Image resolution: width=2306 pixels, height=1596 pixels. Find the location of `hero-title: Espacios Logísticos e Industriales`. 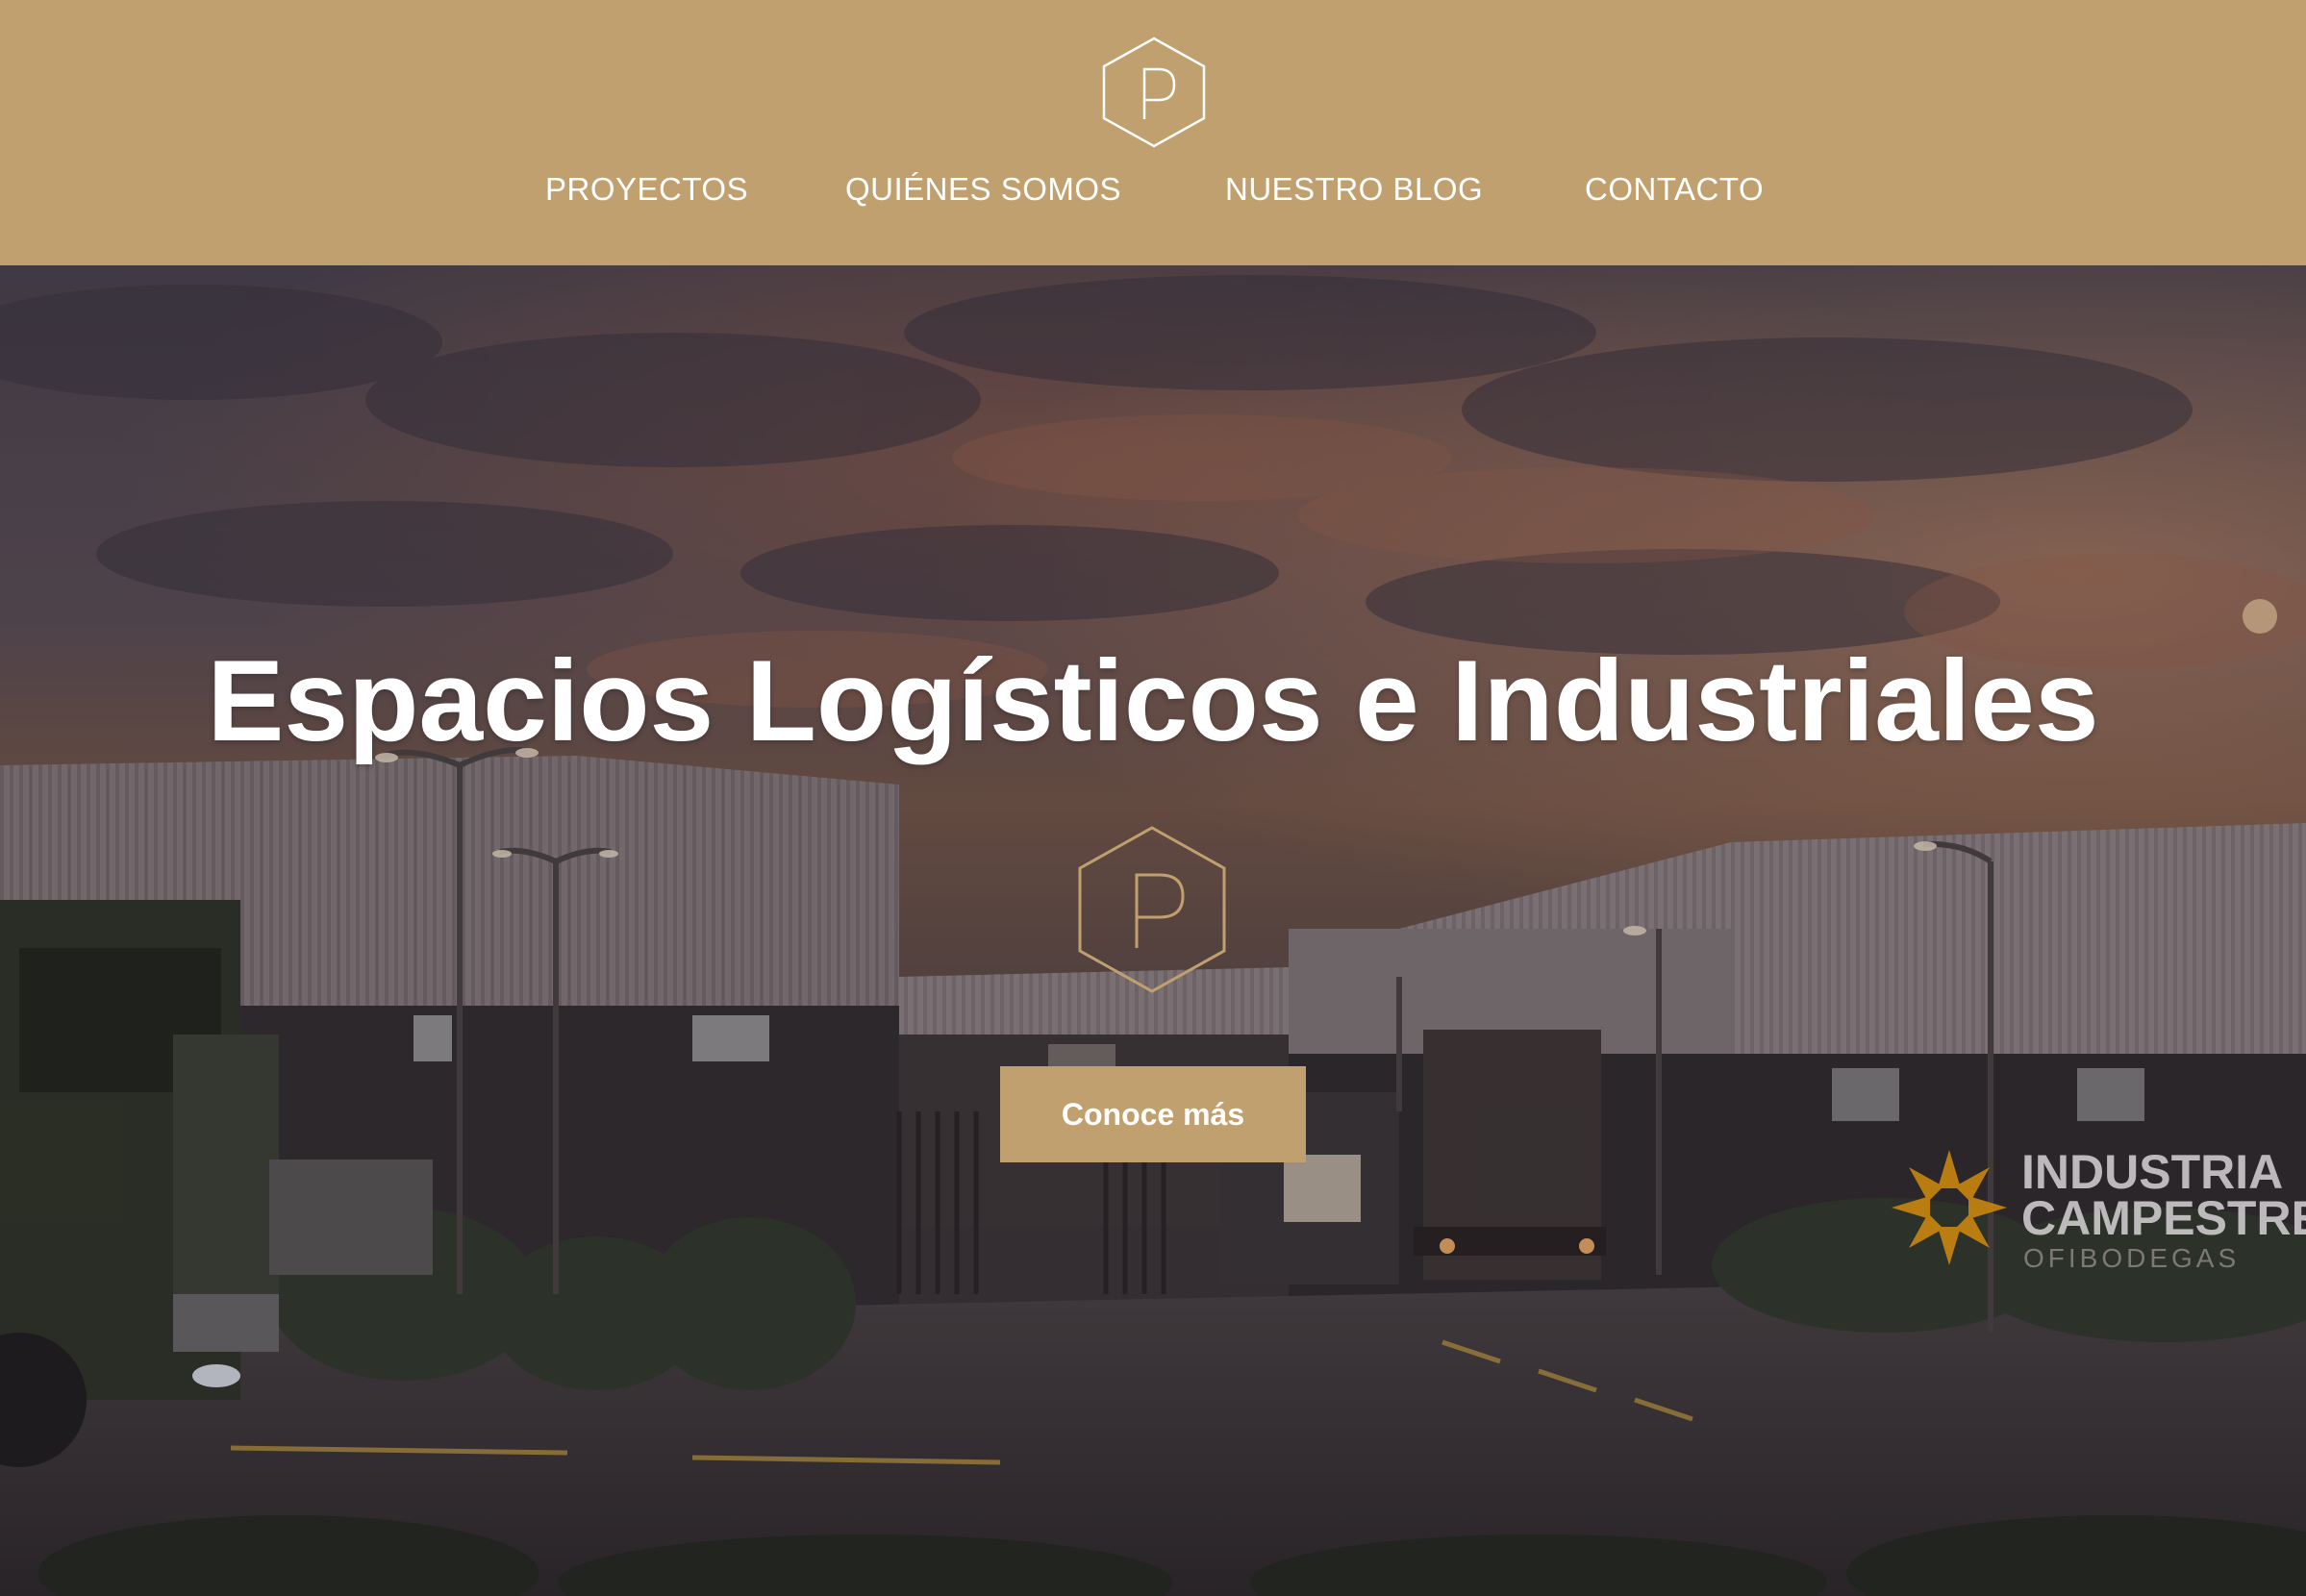

hero-title: Espacios Logísticos e Industriales is located at coordinates (1153, 701).